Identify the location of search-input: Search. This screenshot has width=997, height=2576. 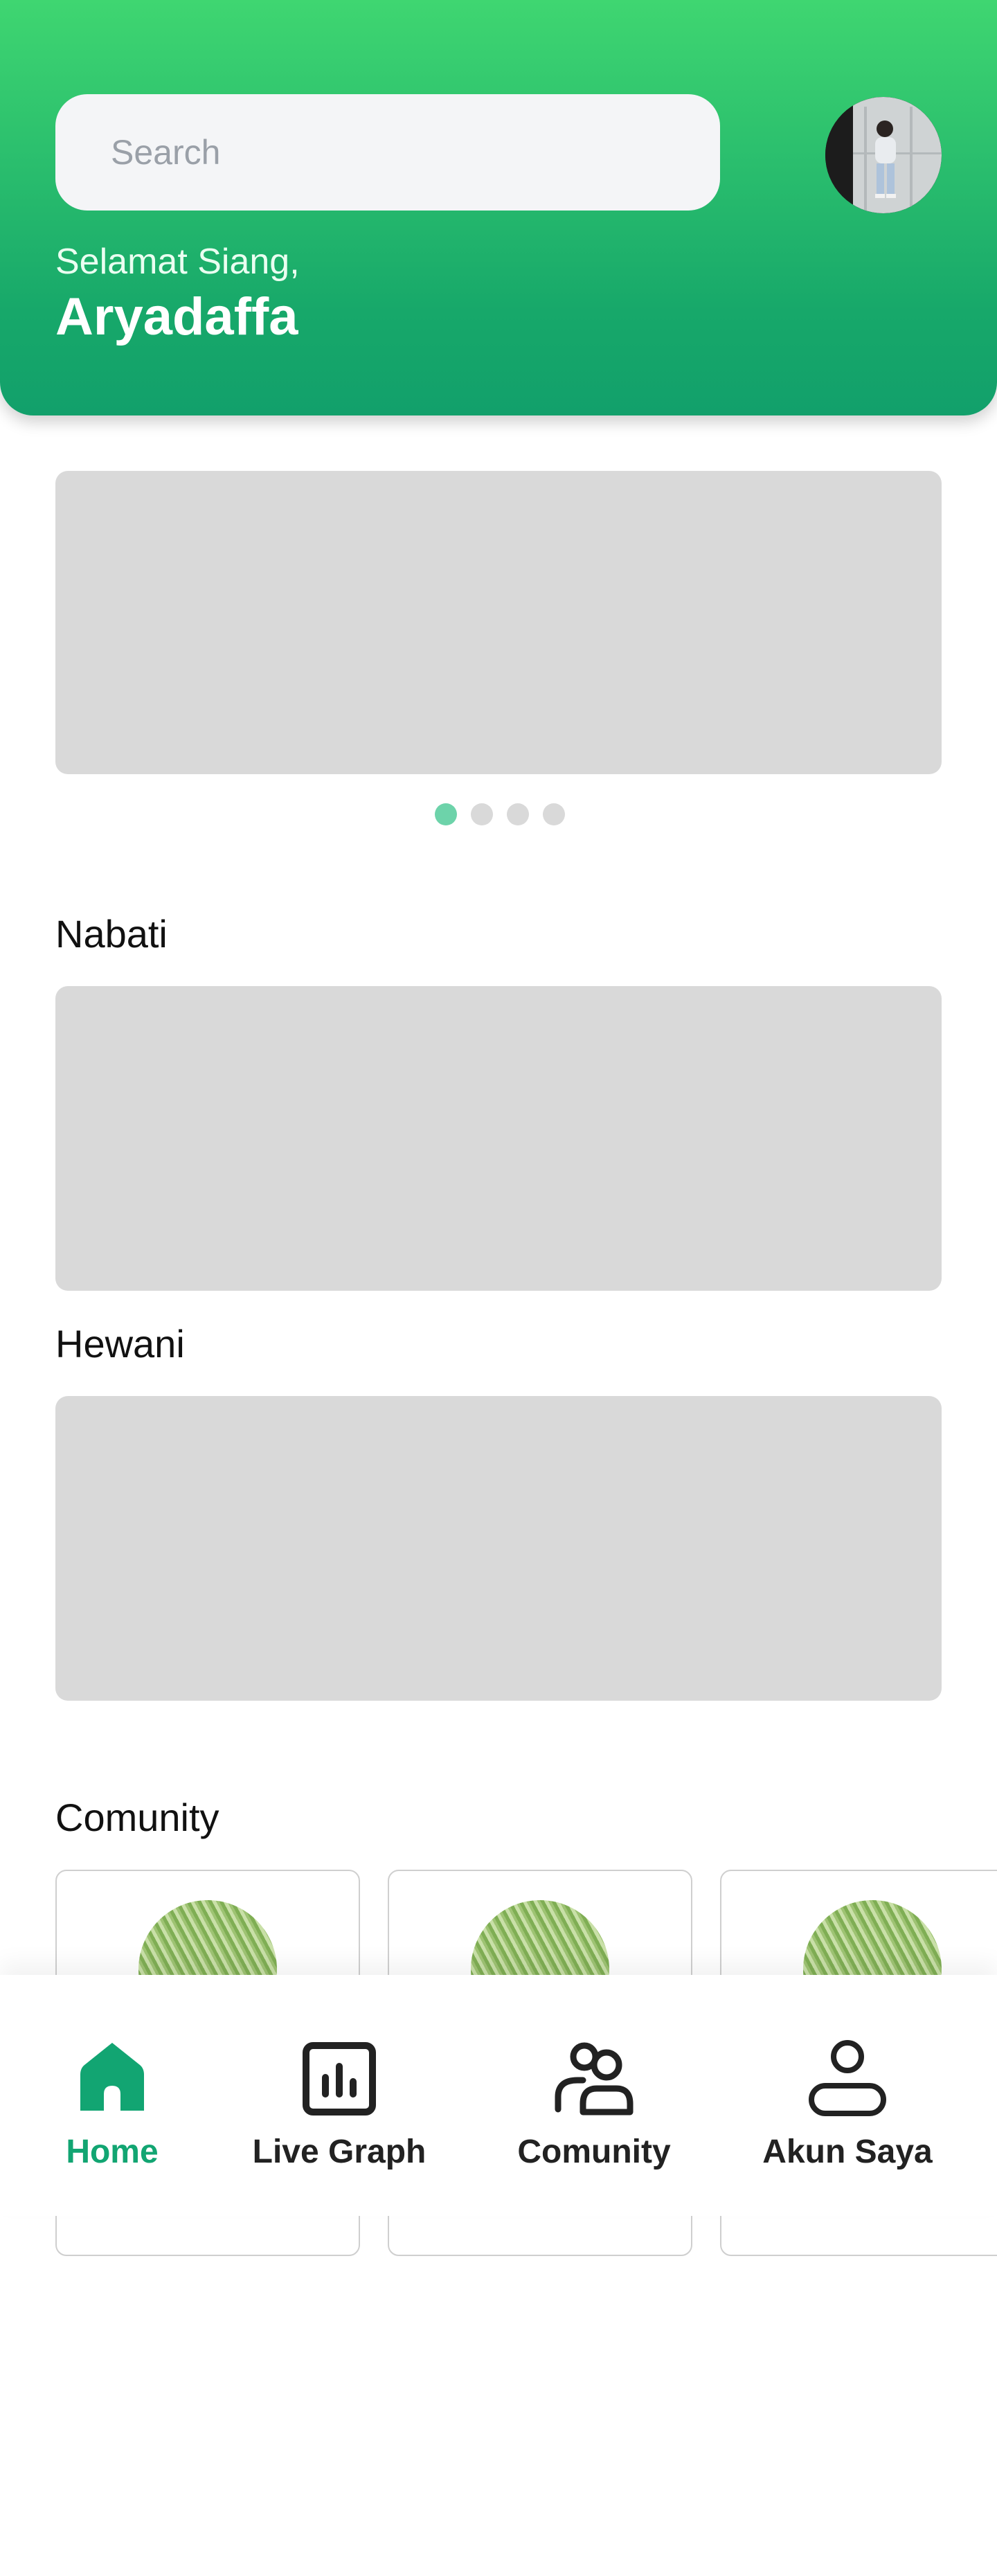
(388, 152).